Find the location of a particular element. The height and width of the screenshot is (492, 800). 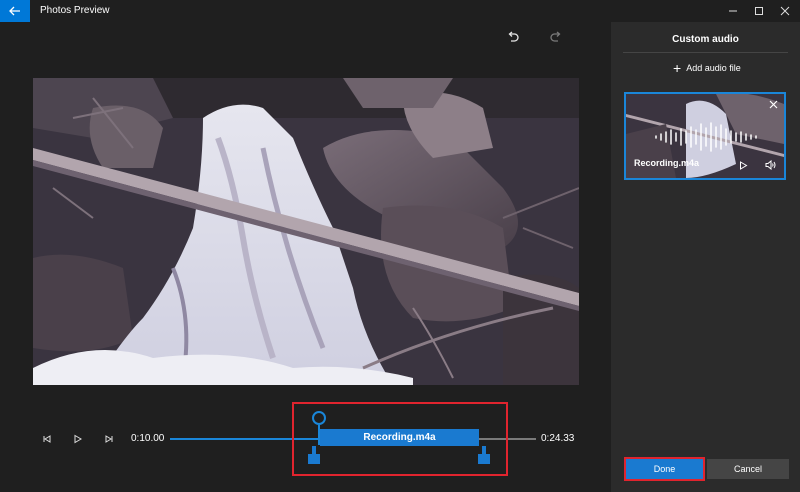

cancel-button: Cancel is located at coordinates (748, 469).